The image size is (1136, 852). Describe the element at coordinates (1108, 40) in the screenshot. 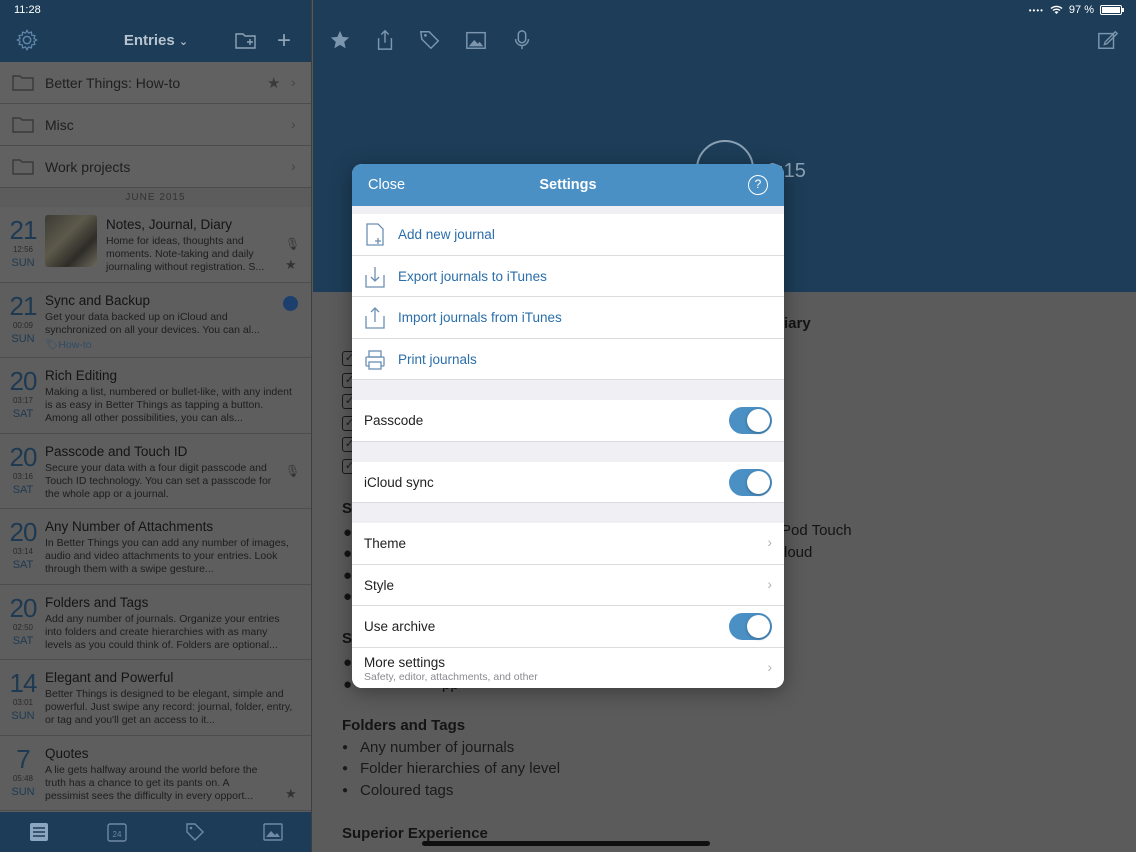

I see `compose-icon` at that location.